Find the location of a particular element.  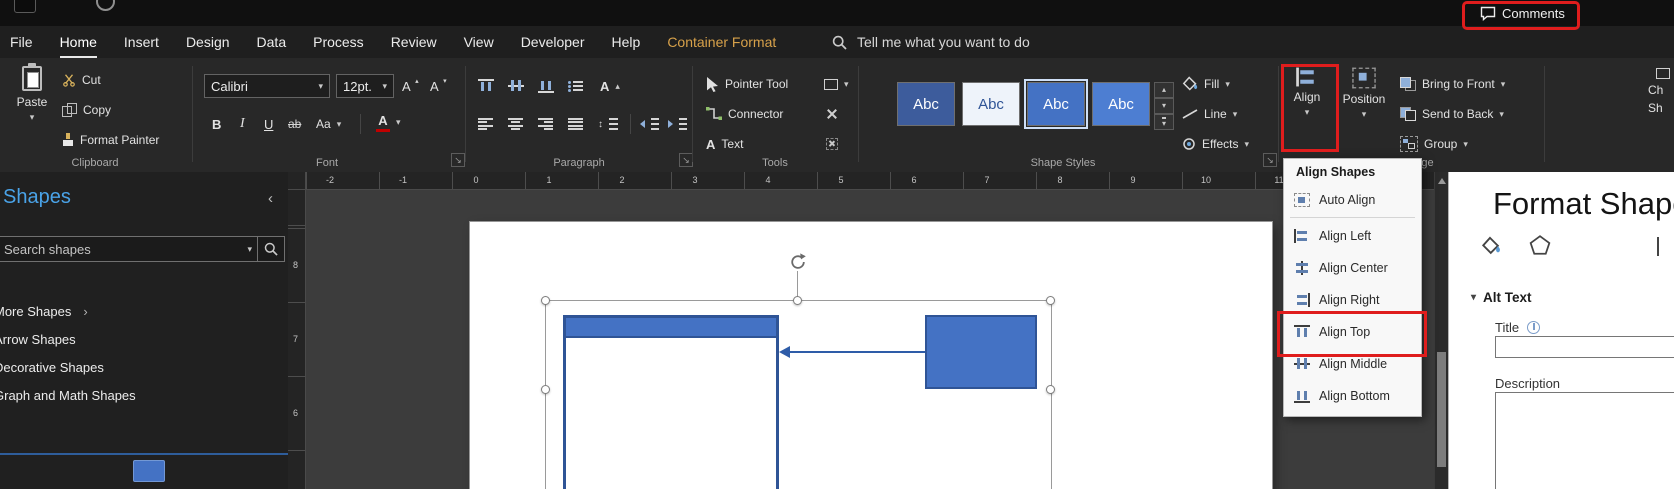

change-case-button: Aa ▾ is located at coordinates (328, 124).